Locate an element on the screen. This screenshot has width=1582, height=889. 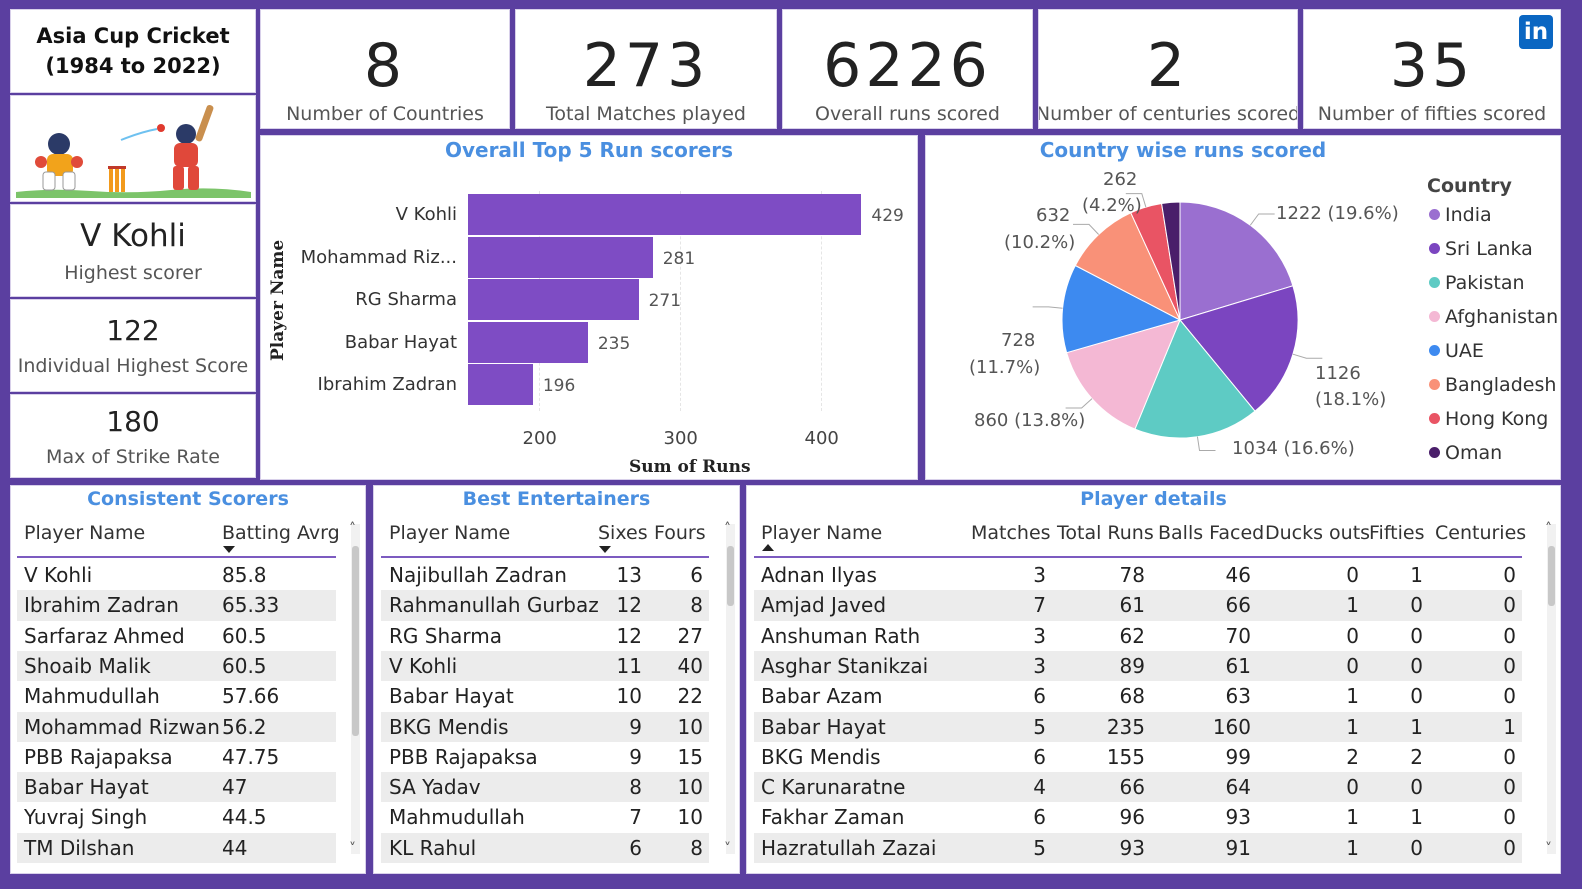
legend-item-label: Pakistan is located at coordinates (1485, 283).